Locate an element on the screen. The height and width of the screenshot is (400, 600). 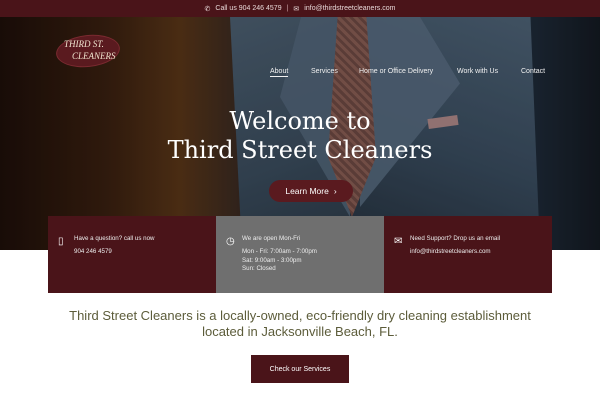
learn-more-button: Learn More › is located at coordinates (311, 191).